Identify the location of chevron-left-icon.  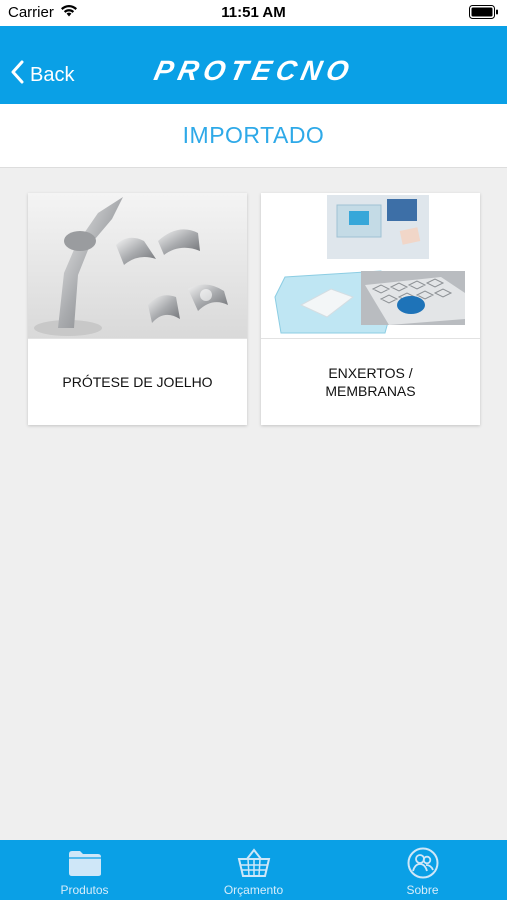
(20, 75).